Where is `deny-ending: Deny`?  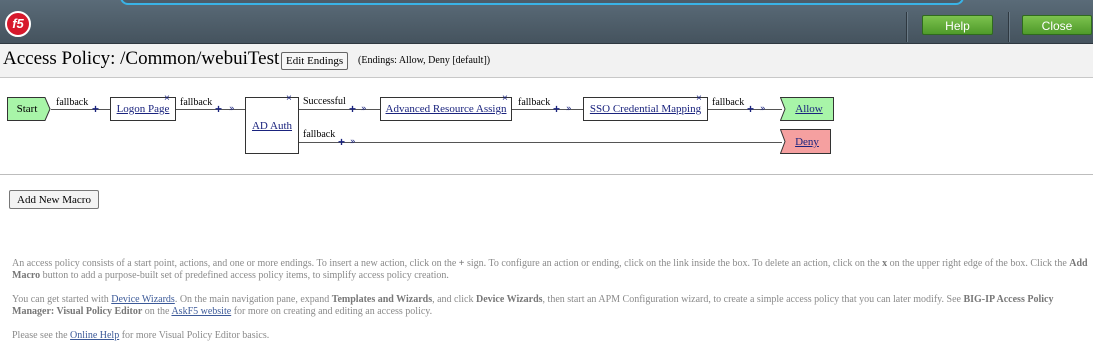
deny-ending: Deny is located at coordinates (805, 141).